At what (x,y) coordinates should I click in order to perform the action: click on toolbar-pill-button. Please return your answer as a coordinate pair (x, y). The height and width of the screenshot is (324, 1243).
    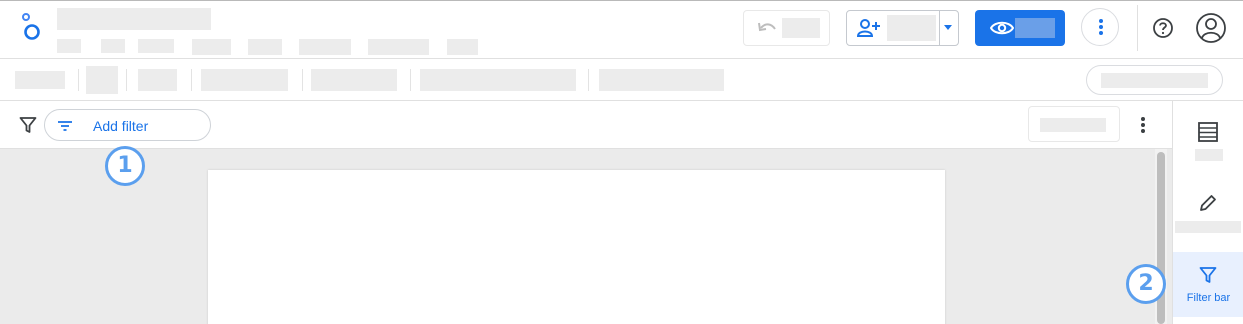
    Looking at the image, I should click on (1154, 80).